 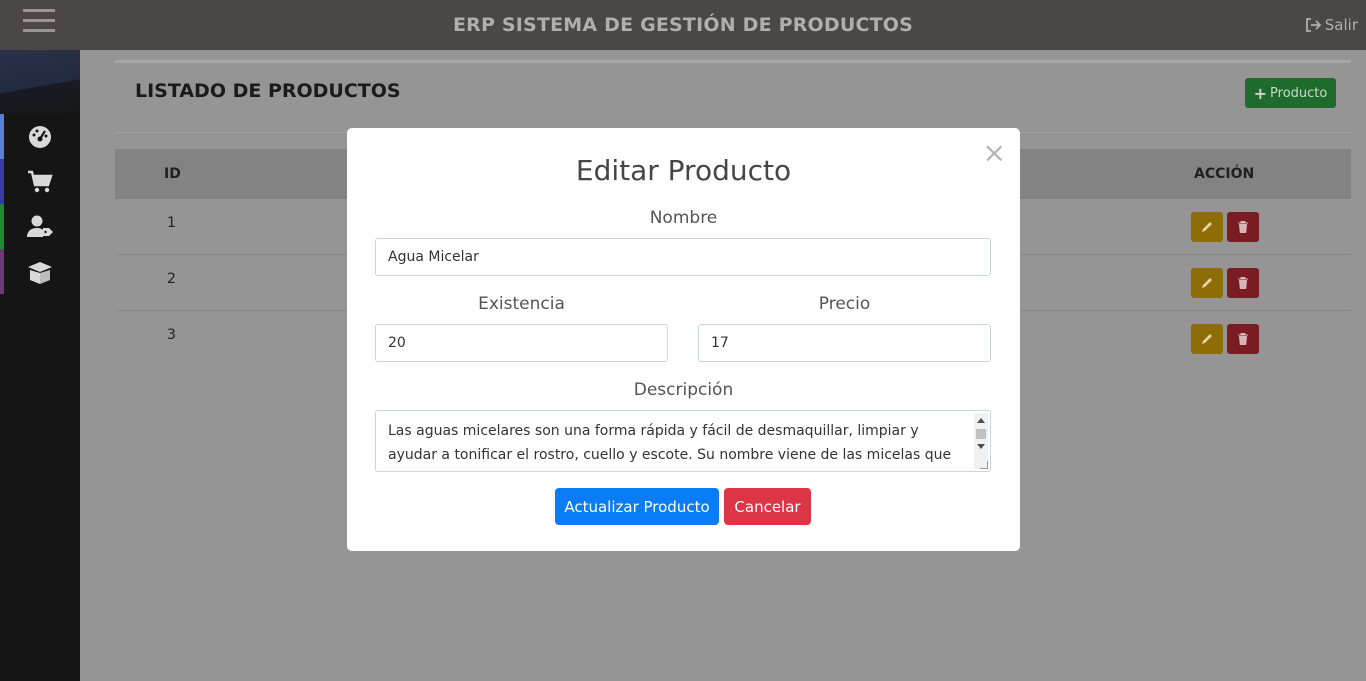 What do you see at coordinates (171, 335) in the screenshot?
I see `row-id: 3` at bounding box center [171, 335].